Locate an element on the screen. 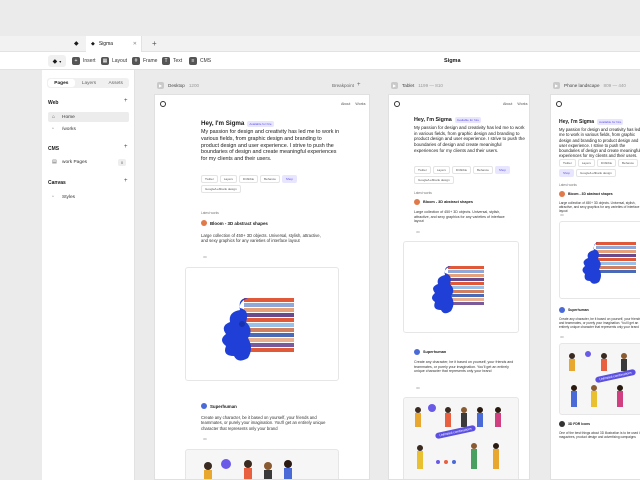  section-web: Web is located at coordinates (53, 103).